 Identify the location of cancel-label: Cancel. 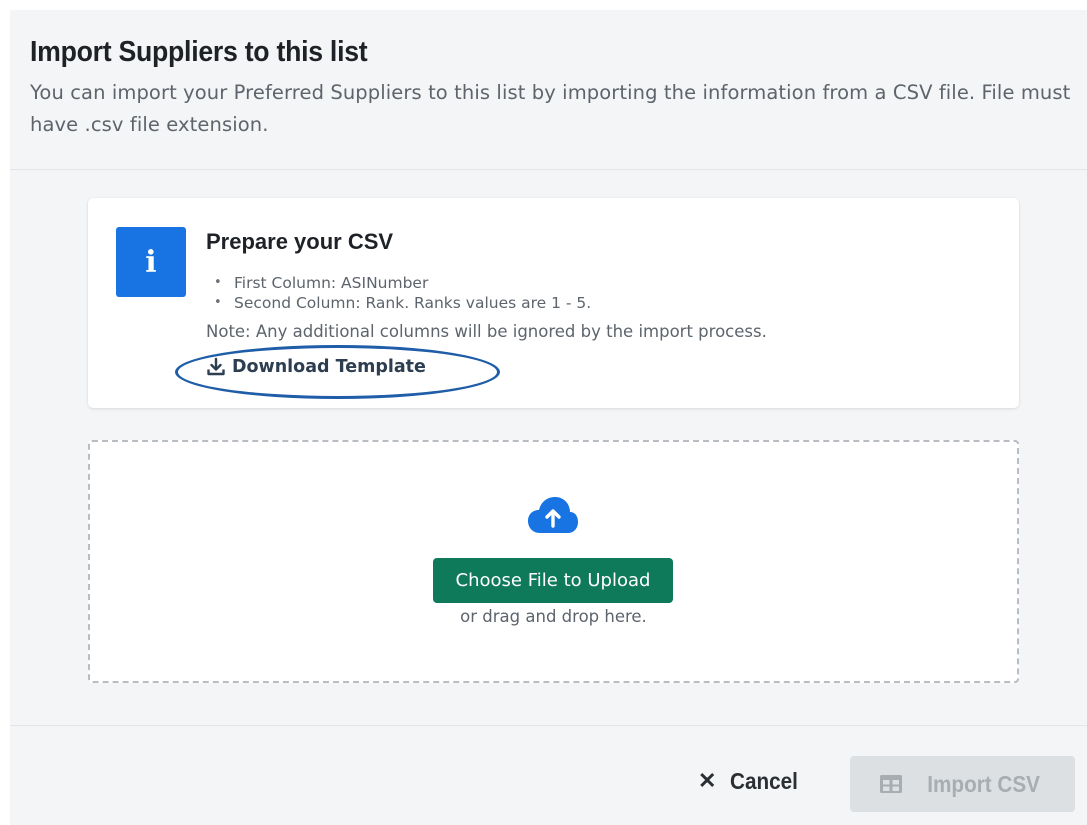
(764, 780).